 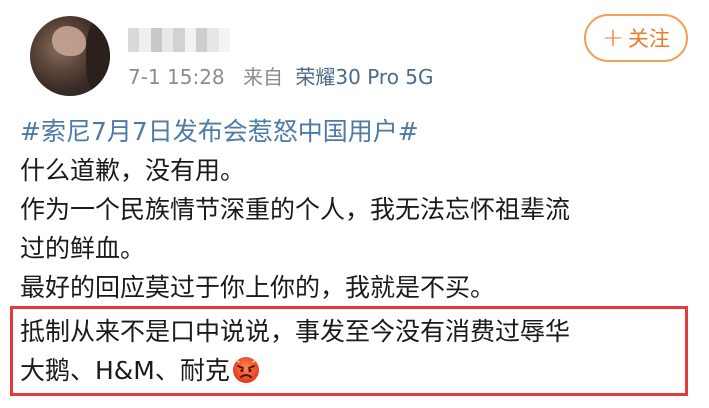 I want to click on plus-icon: +, so click(x=613, y=38).